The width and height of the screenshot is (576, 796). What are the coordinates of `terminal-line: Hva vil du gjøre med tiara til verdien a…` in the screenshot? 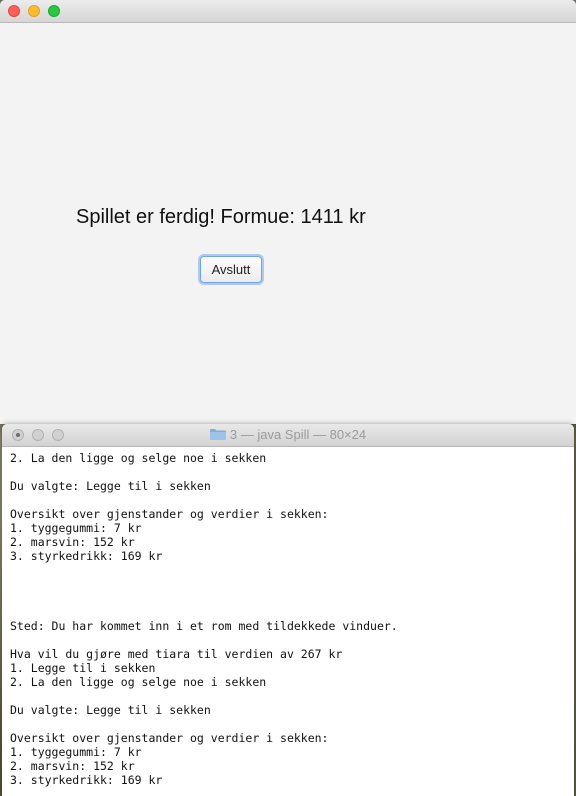 It's located at (176, 654).